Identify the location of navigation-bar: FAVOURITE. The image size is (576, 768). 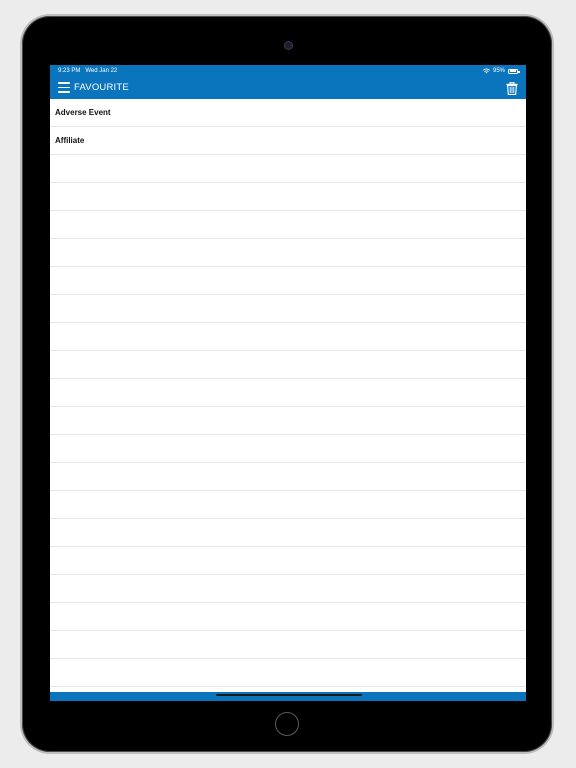
(288, 88).